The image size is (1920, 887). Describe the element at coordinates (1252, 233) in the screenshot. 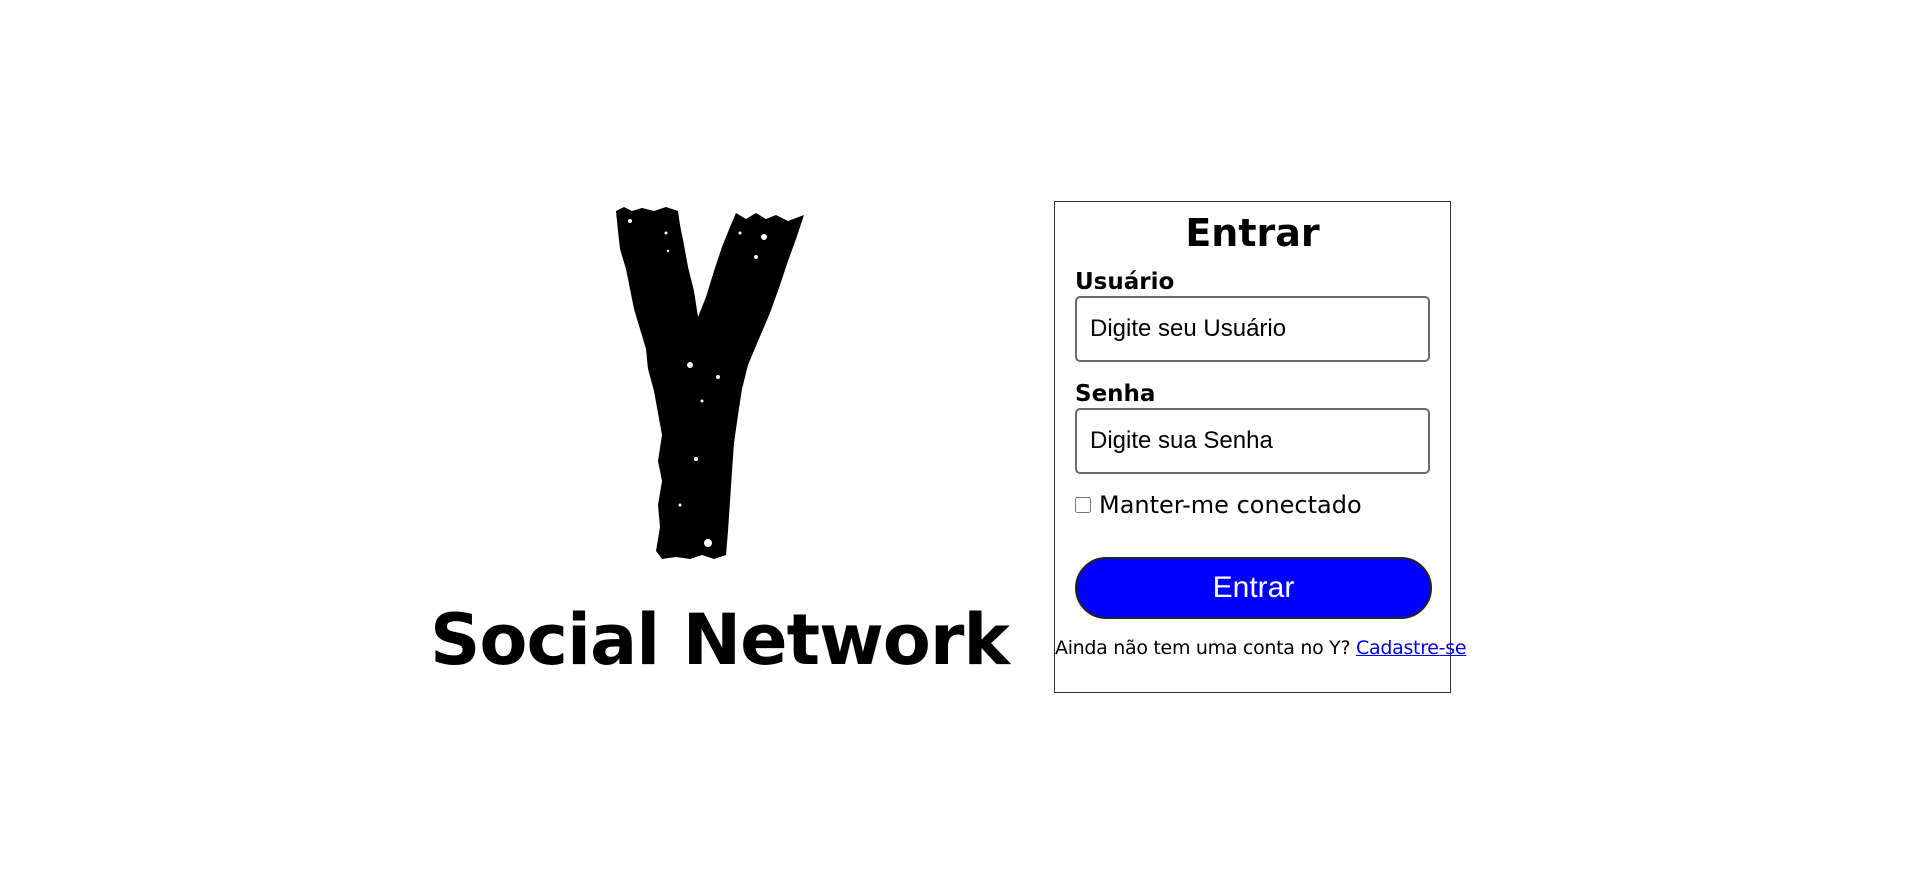

I see `login-title: Entrar` at that location.